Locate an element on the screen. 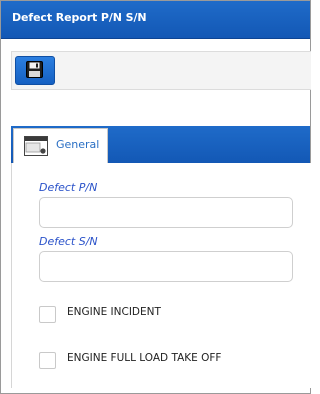 Image resolution: width=320 pixels, height=394 pixels. save-button is located at coordinates (35, 70).